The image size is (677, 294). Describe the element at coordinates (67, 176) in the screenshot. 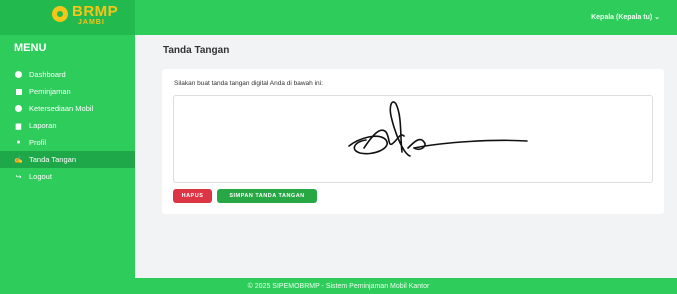

I see `sidebar-item-logout: ↪ Logout` at that location.